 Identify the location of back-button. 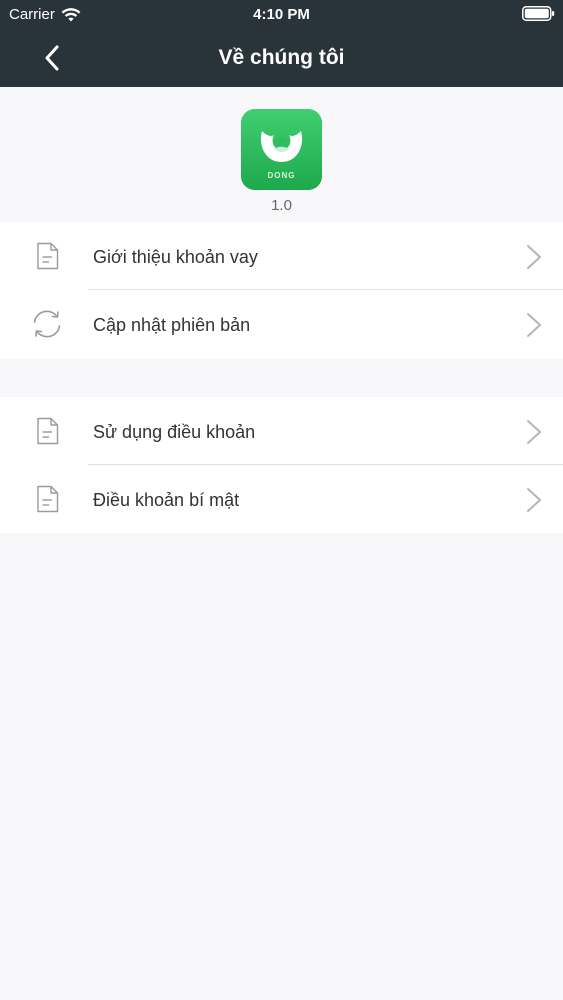
(52, 58).